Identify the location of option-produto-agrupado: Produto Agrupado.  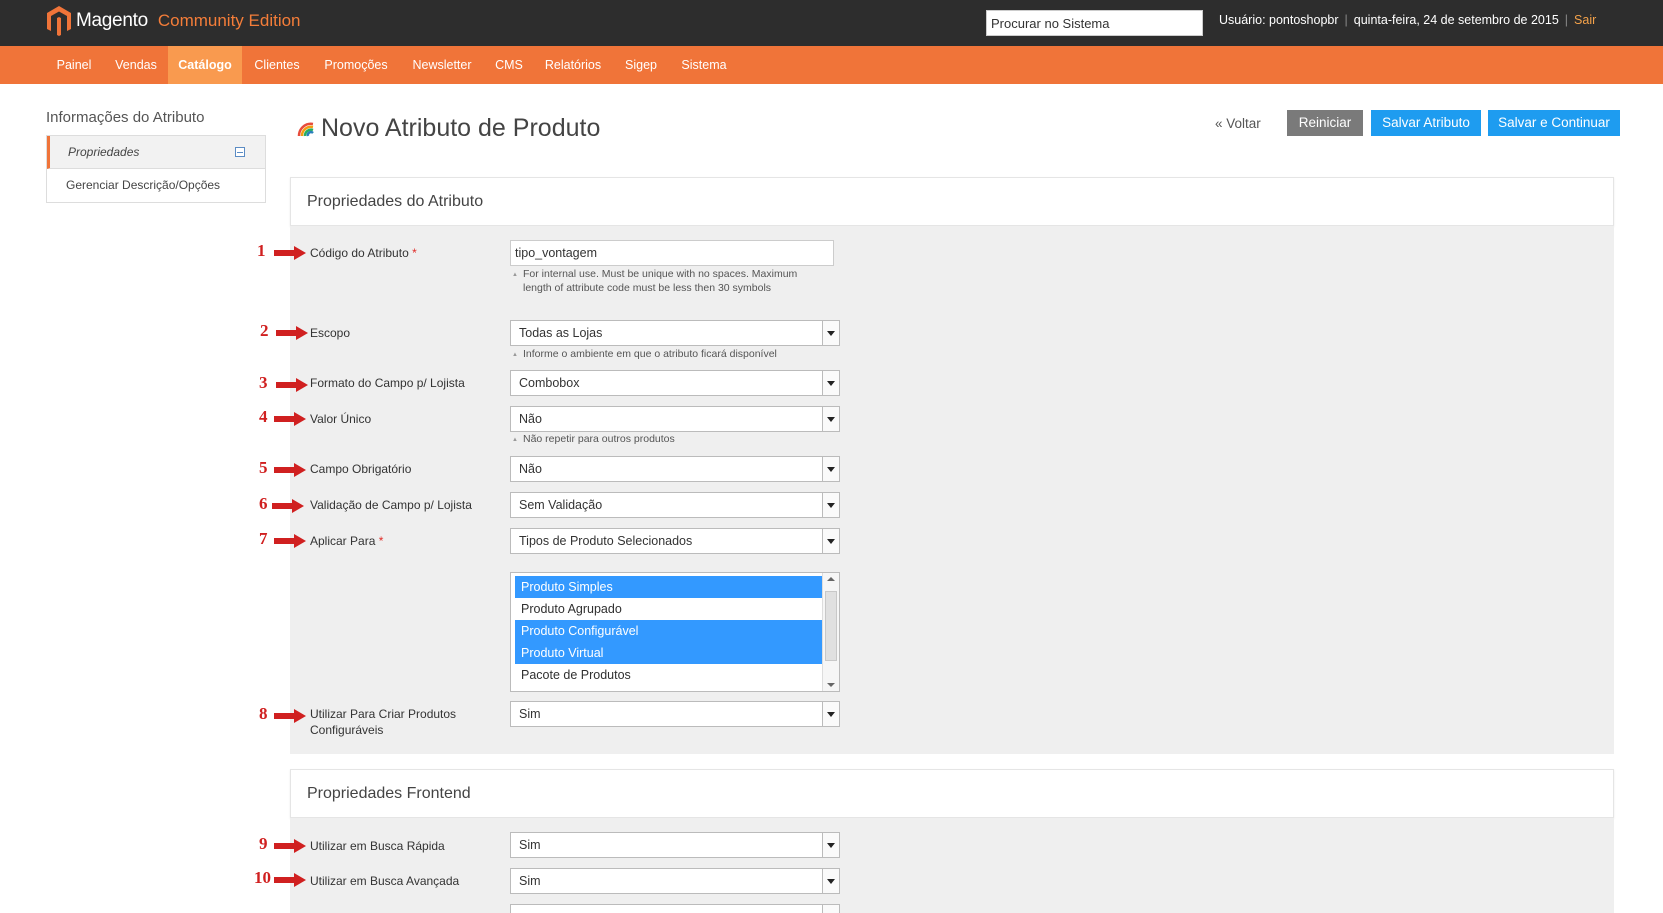
(668, 609).